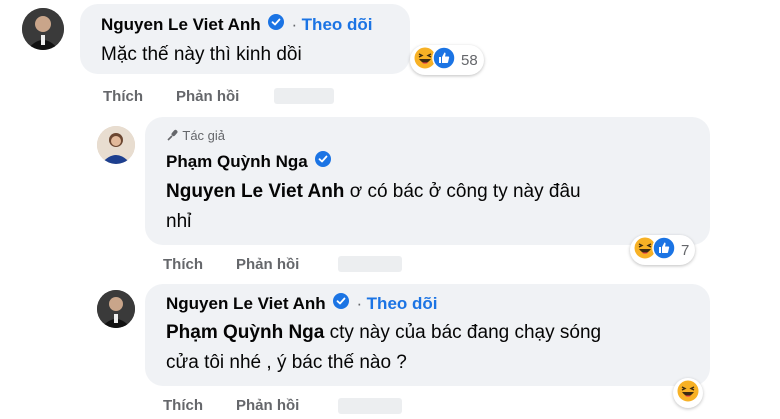  I want to click on mention-link: Nguyen Le Viet Anh, so click(255, 191).